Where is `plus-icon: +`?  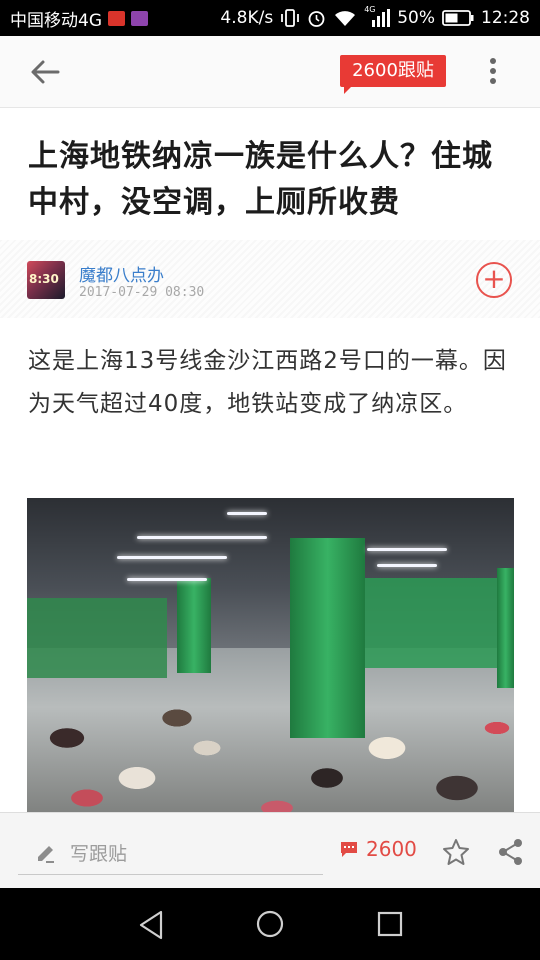
plus-icon: + is located at coordinates (494, 278).